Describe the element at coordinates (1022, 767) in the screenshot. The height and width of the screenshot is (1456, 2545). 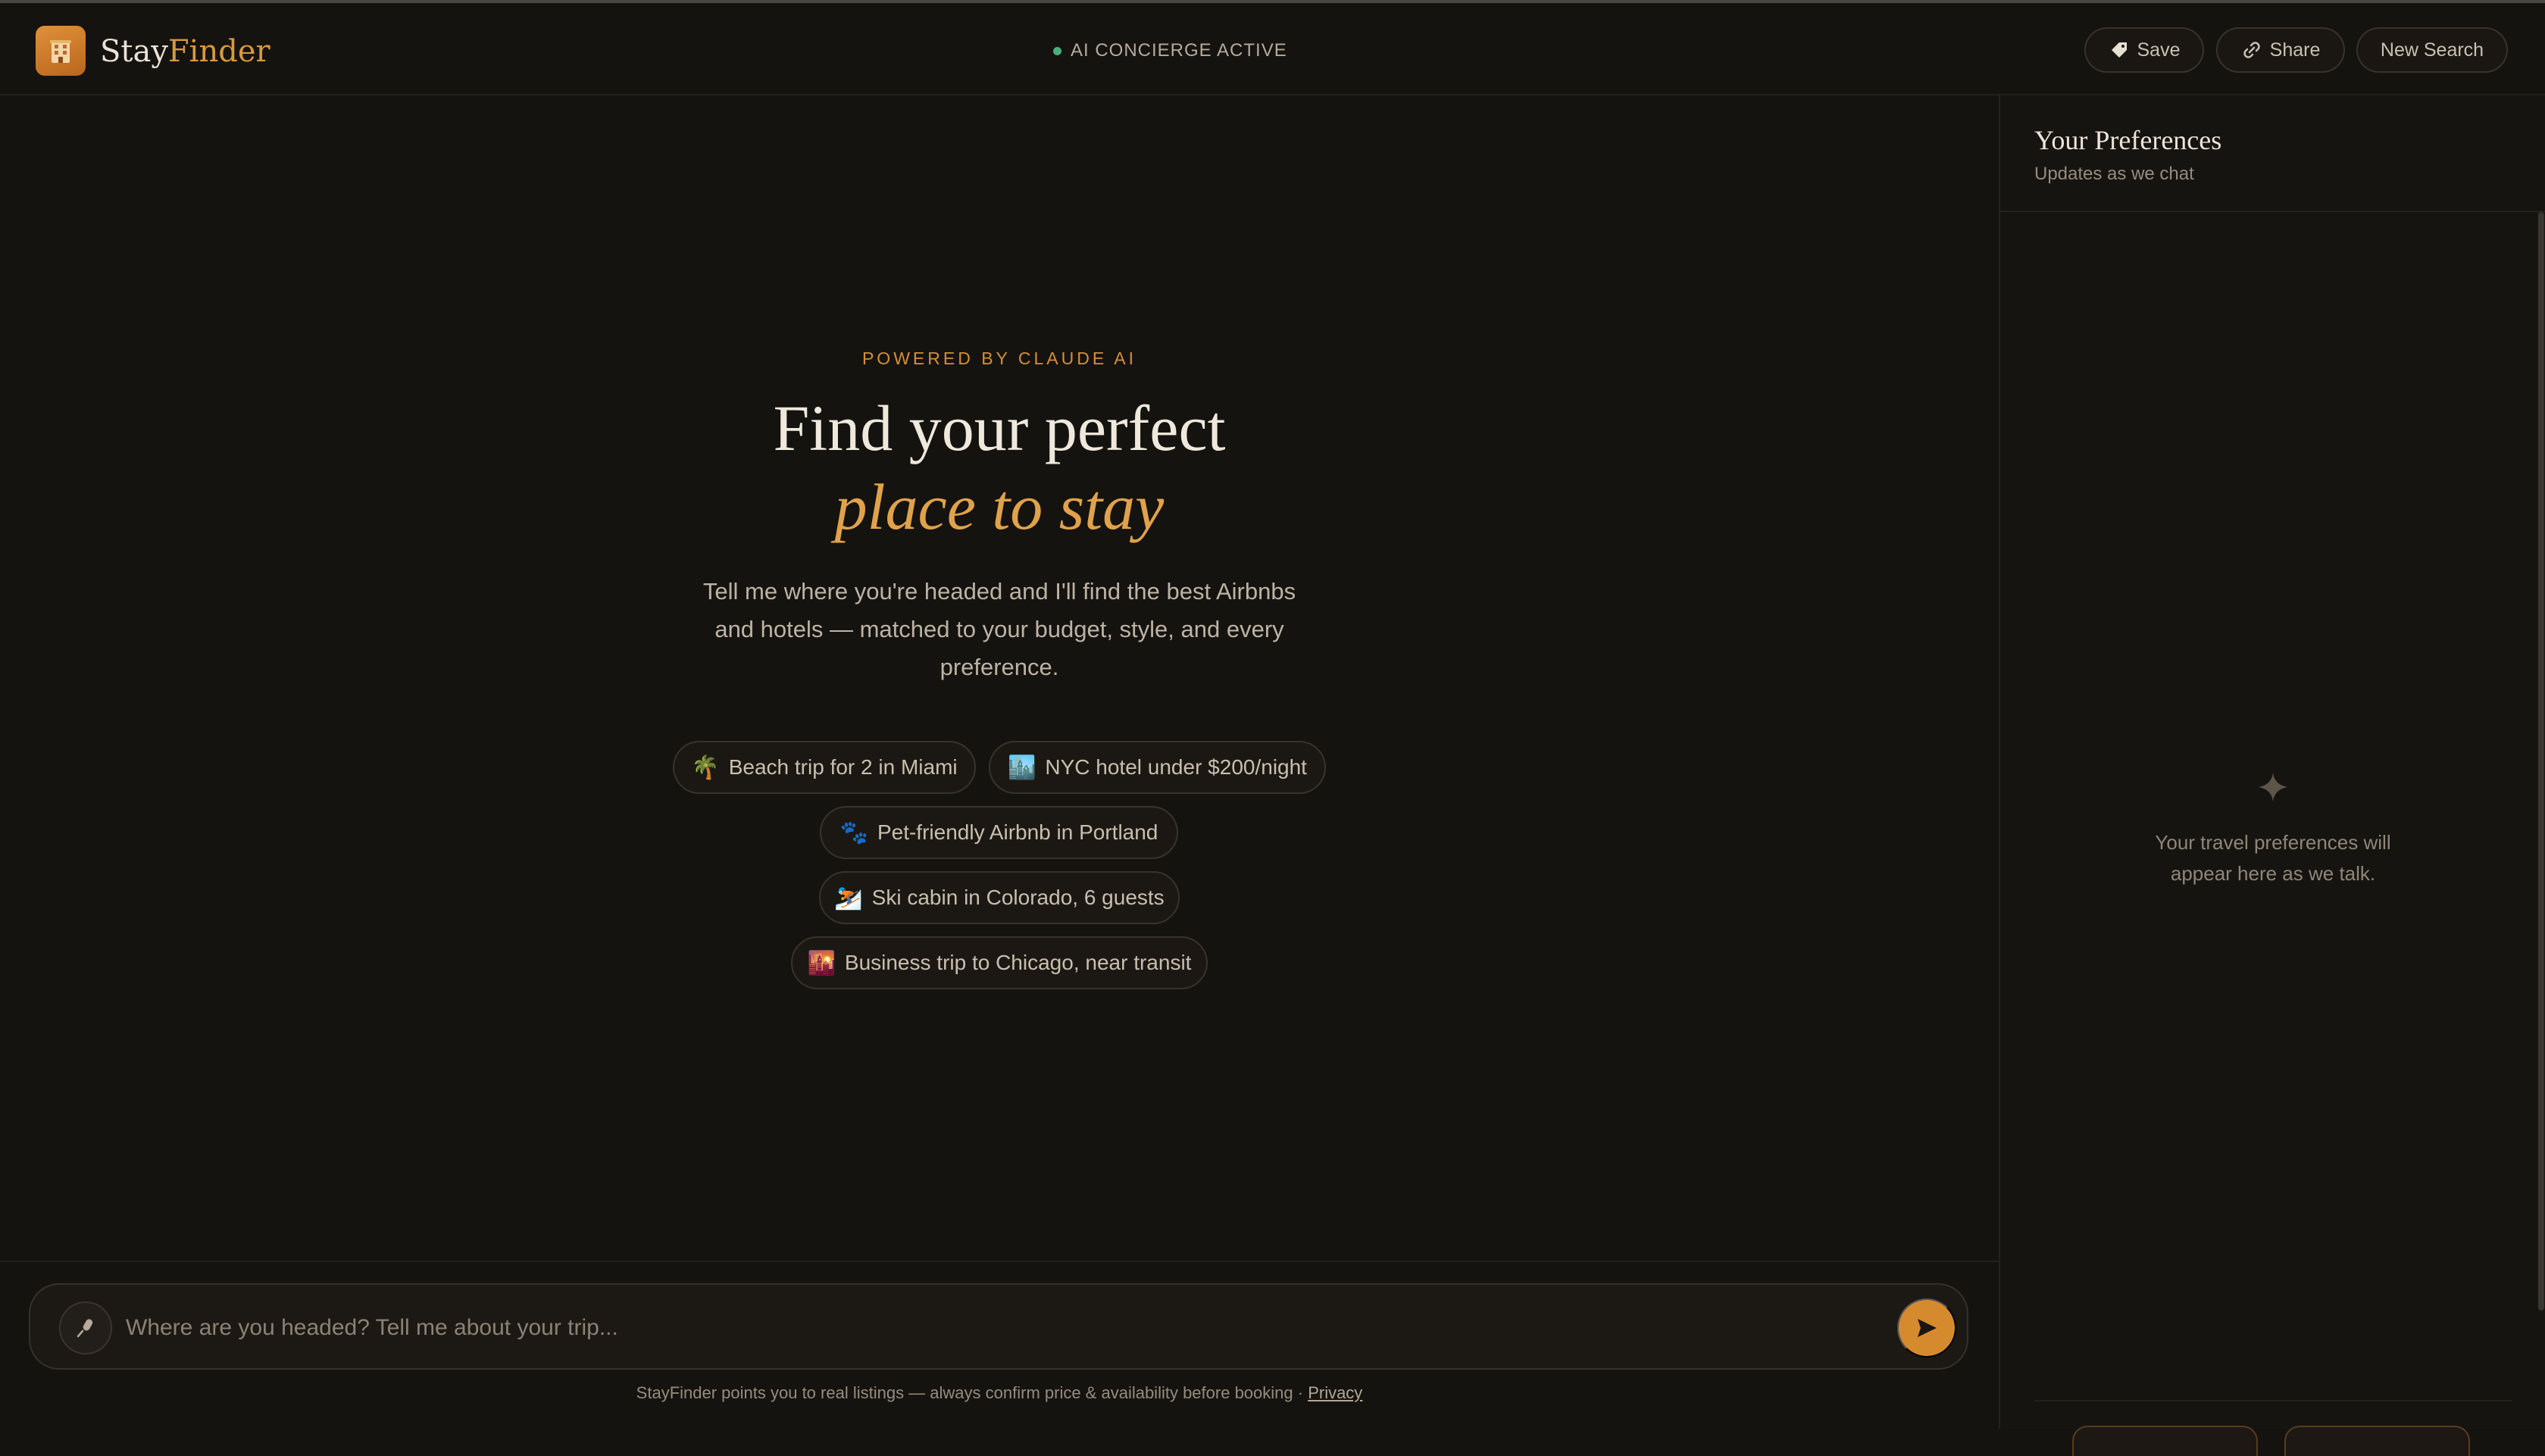
I see `city-icon: 🏙️` at that location.